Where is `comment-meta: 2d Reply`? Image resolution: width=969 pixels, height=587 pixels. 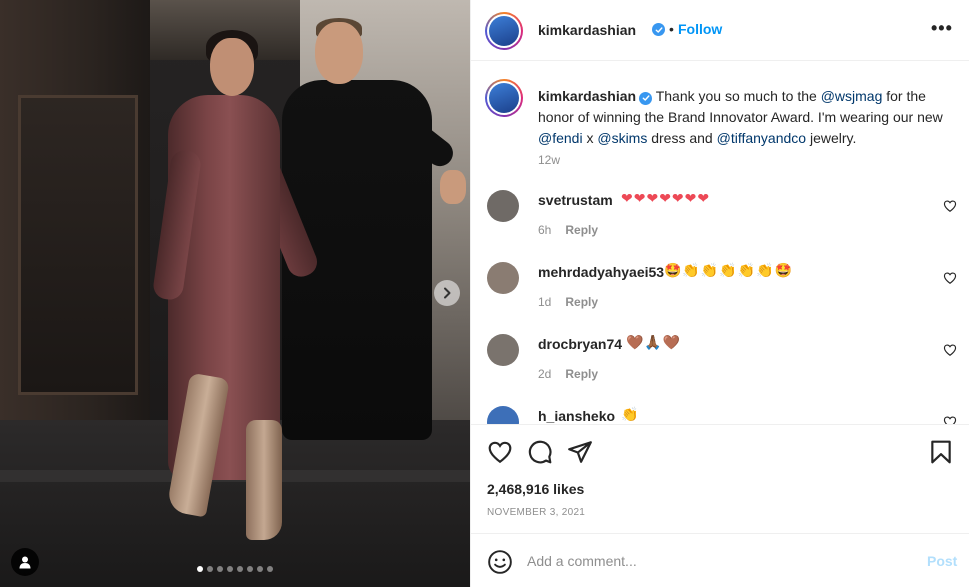
comment-meta: 2d Reply is located at coordinates (568, 374).